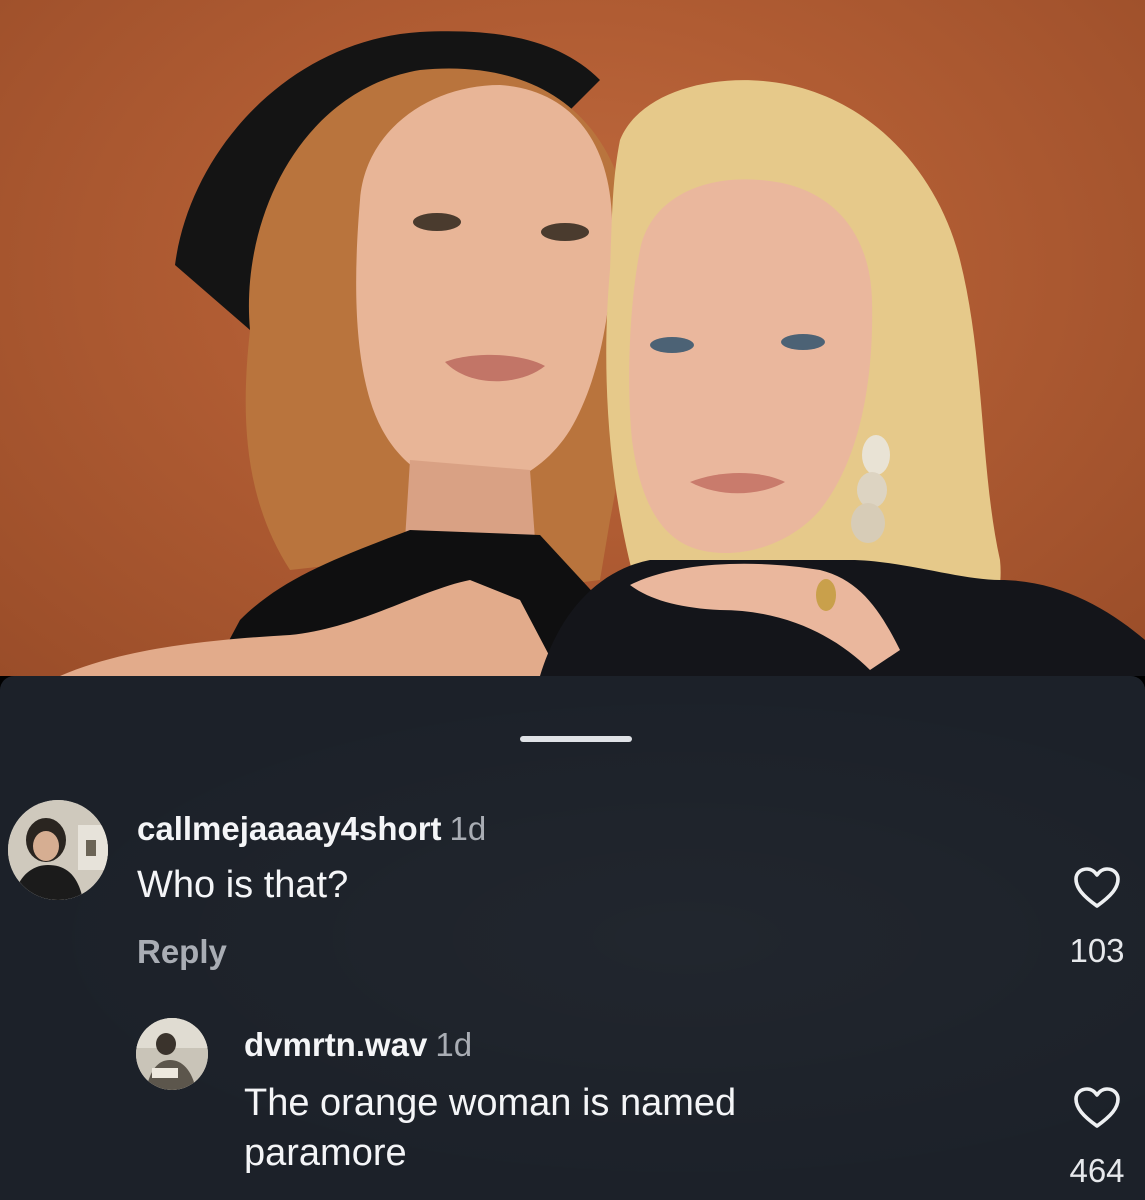  Describe the element at coordinates (490, 1128) in the screenshot. I see `comment-text: The orange woman is named paramore` at that location.